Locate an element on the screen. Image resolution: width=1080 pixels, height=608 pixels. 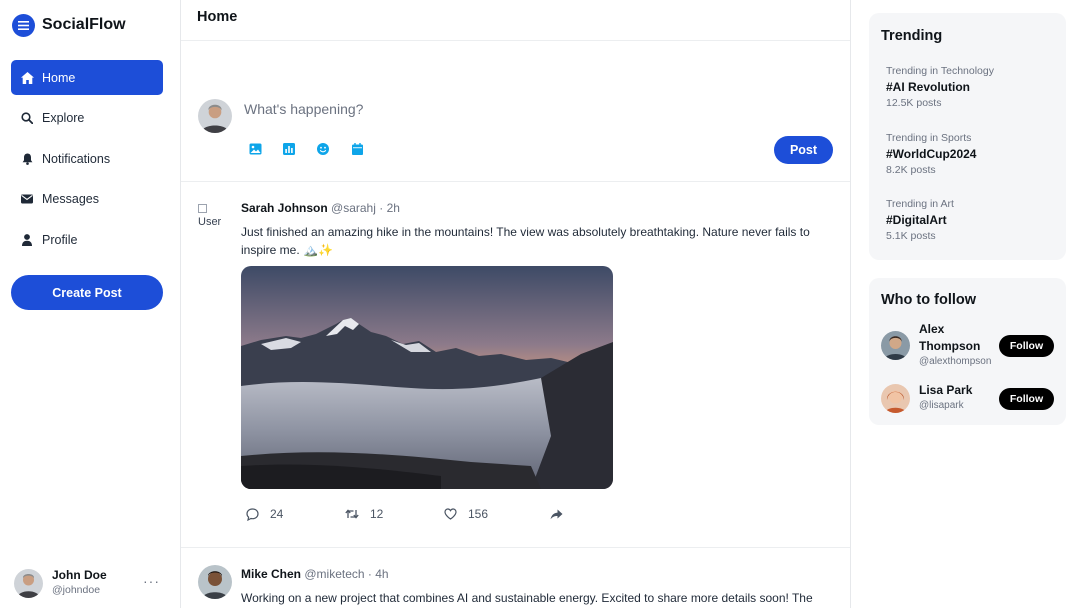
sidebar-item-messages: Messages is located at coordinates (87, 199).